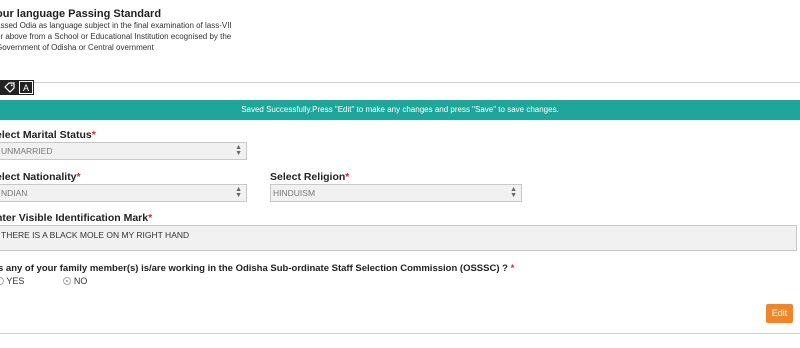  What do you see at coordinates (123, 193) in the screenshot?
I see `nationality-select: NDIAN ▲ ▼` at bounding box center [123, 193].